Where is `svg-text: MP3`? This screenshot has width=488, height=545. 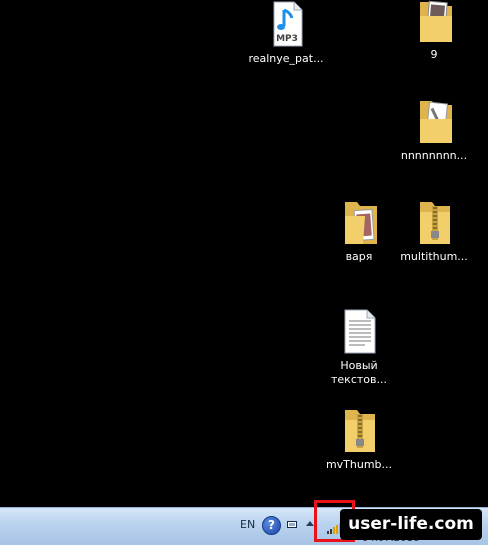
svg-text: MP3 is located at coordinates (287, 39).